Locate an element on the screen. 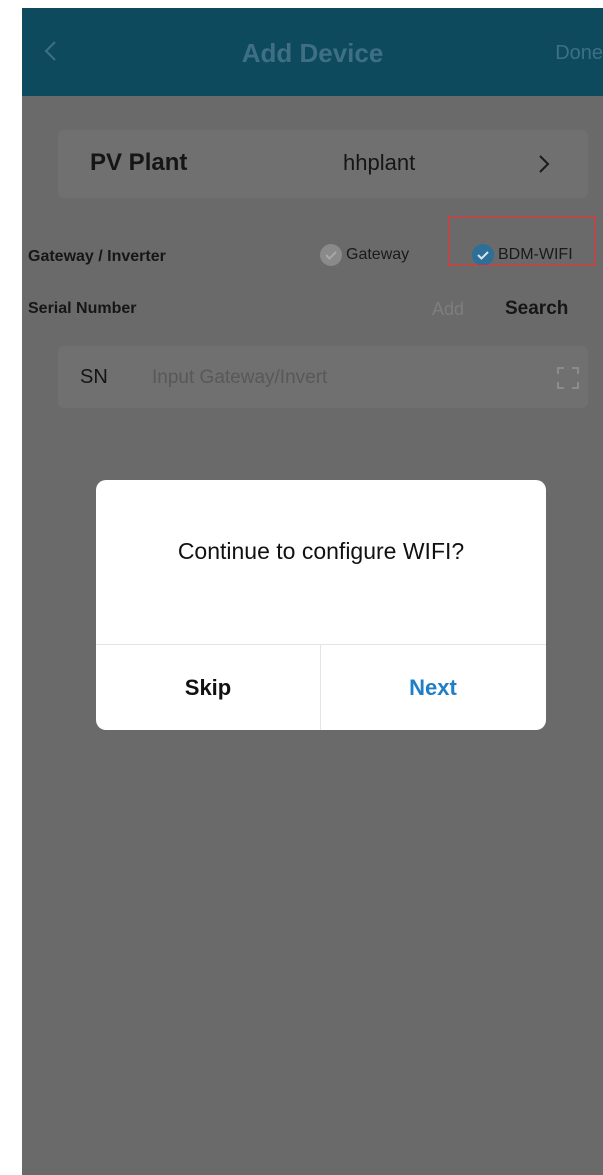  pv-plant-row: PV Plant hhplant is located at coordinates (323, 164).